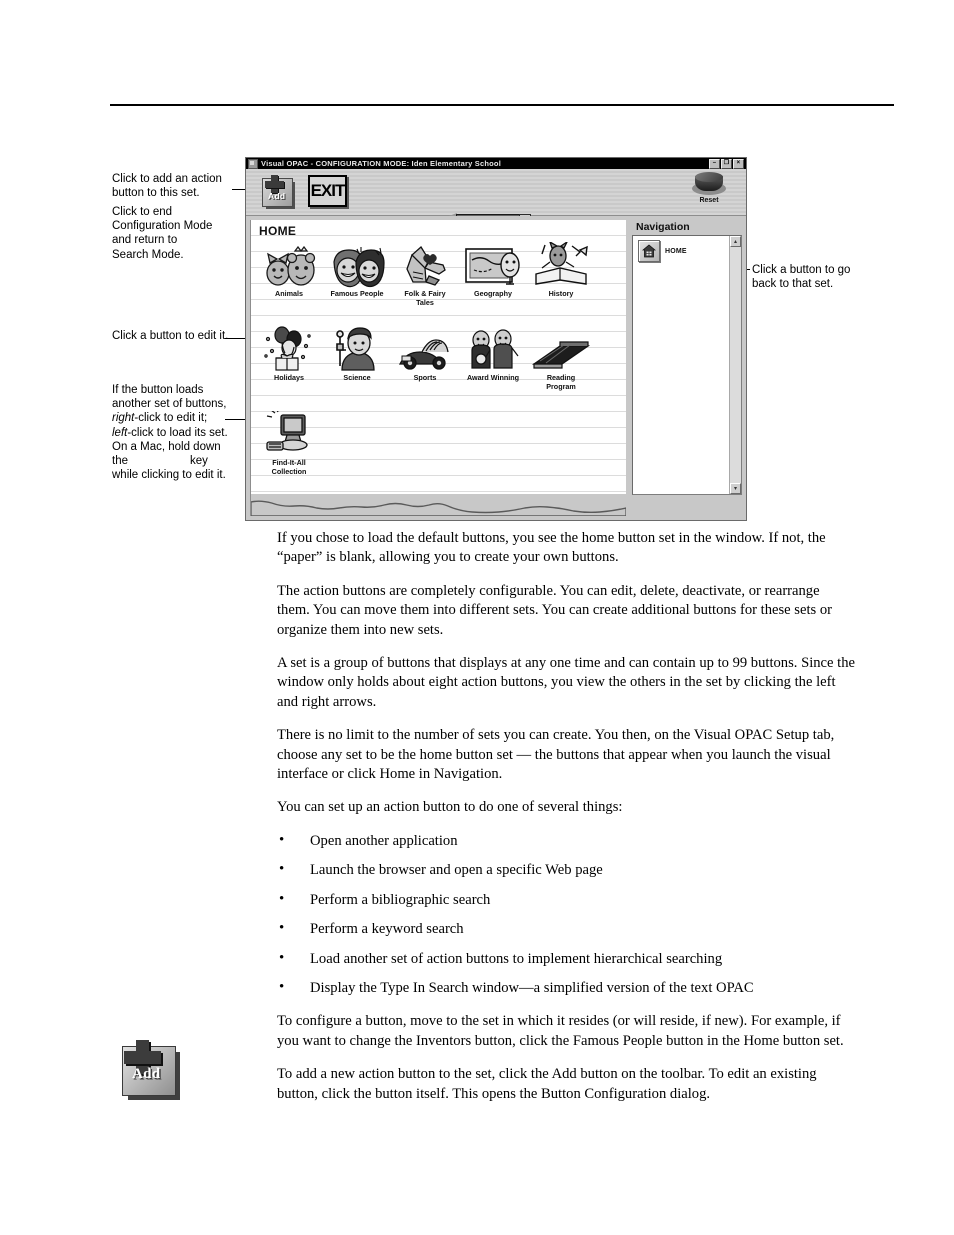 This screenshot has height=1235, width=954. Describe the element at coordinates (502, 105) in the screenshot. I see `header-rule` at that location.